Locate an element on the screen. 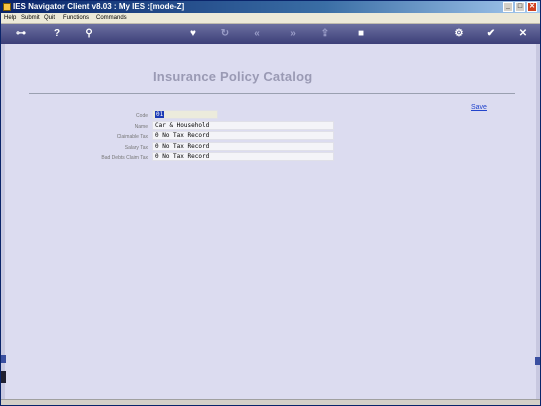 The width and height of the screenshot is (541, 406). stop-icon: ■ is located at coordinates (361, 34).